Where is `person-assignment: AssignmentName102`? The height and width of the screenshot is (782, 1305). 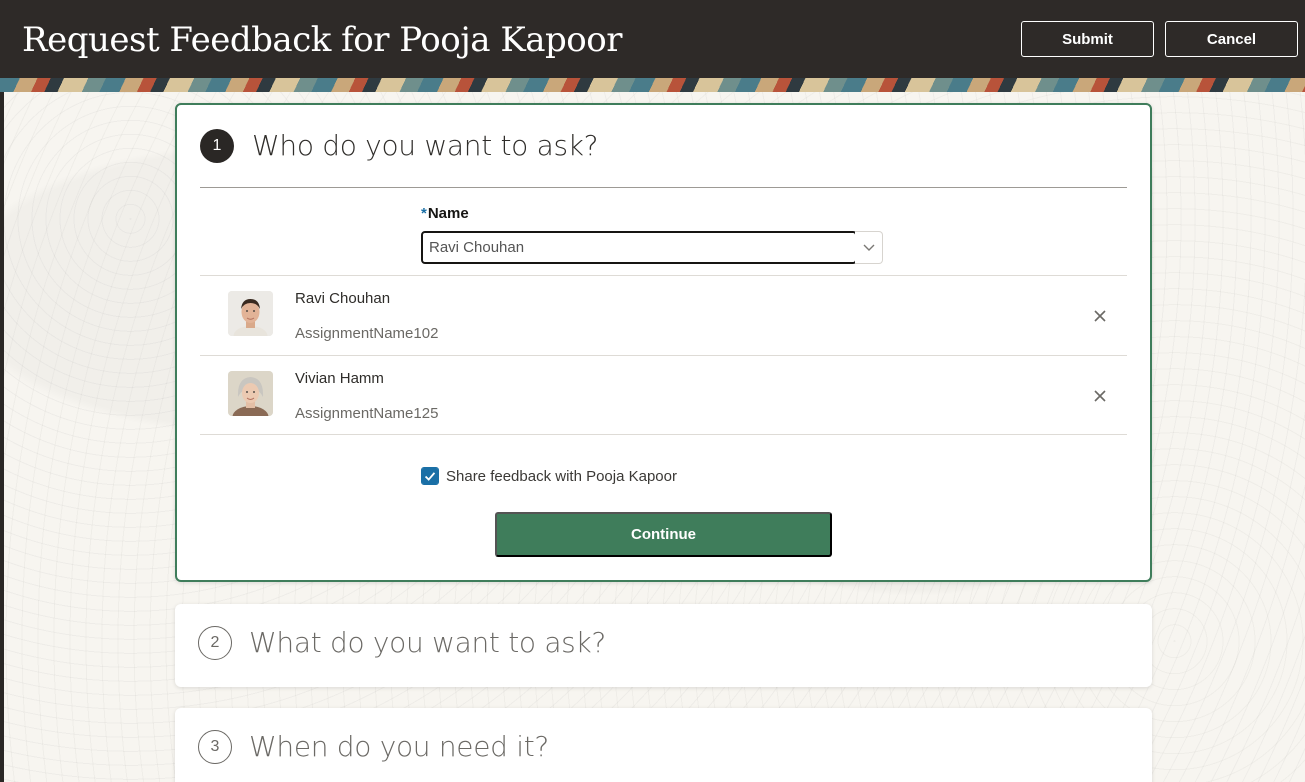 person-assignment: AssignmentName102 is located at coordinates (367, 333).